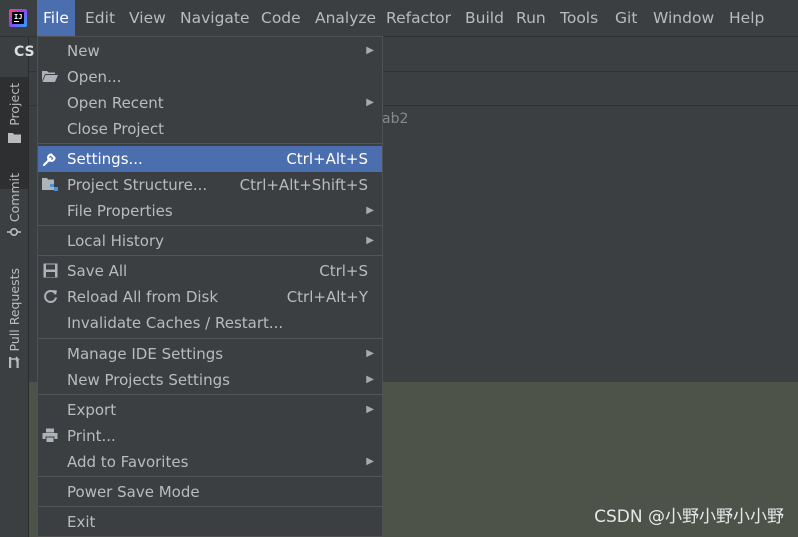 The image size is (798, 537). What do you see at coordinates (115, 103) in the screenshot?
I see `menu-item-label: Open Recent` at bounding box center [115, 103].